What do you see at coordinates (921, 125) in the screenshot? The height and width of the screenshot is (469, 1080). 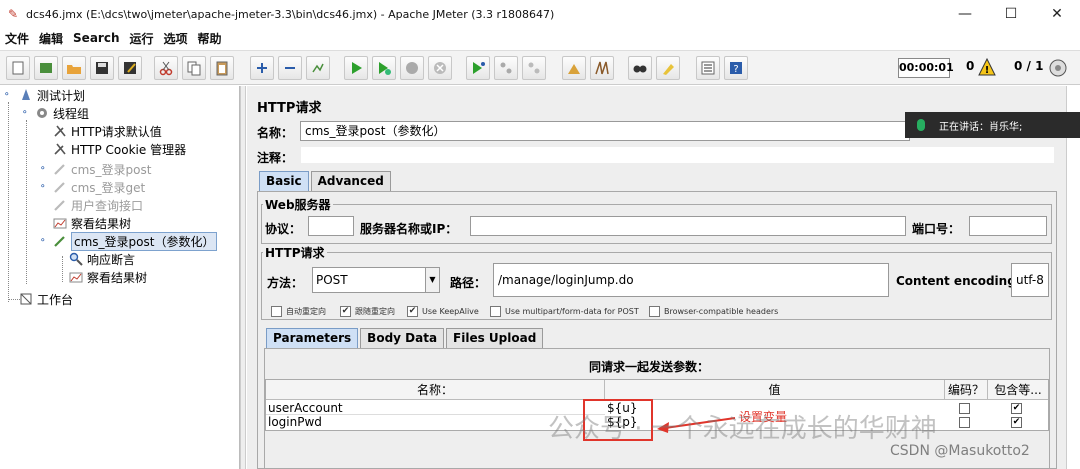 I see `microphone-icon` at bounding box center [921, 125].